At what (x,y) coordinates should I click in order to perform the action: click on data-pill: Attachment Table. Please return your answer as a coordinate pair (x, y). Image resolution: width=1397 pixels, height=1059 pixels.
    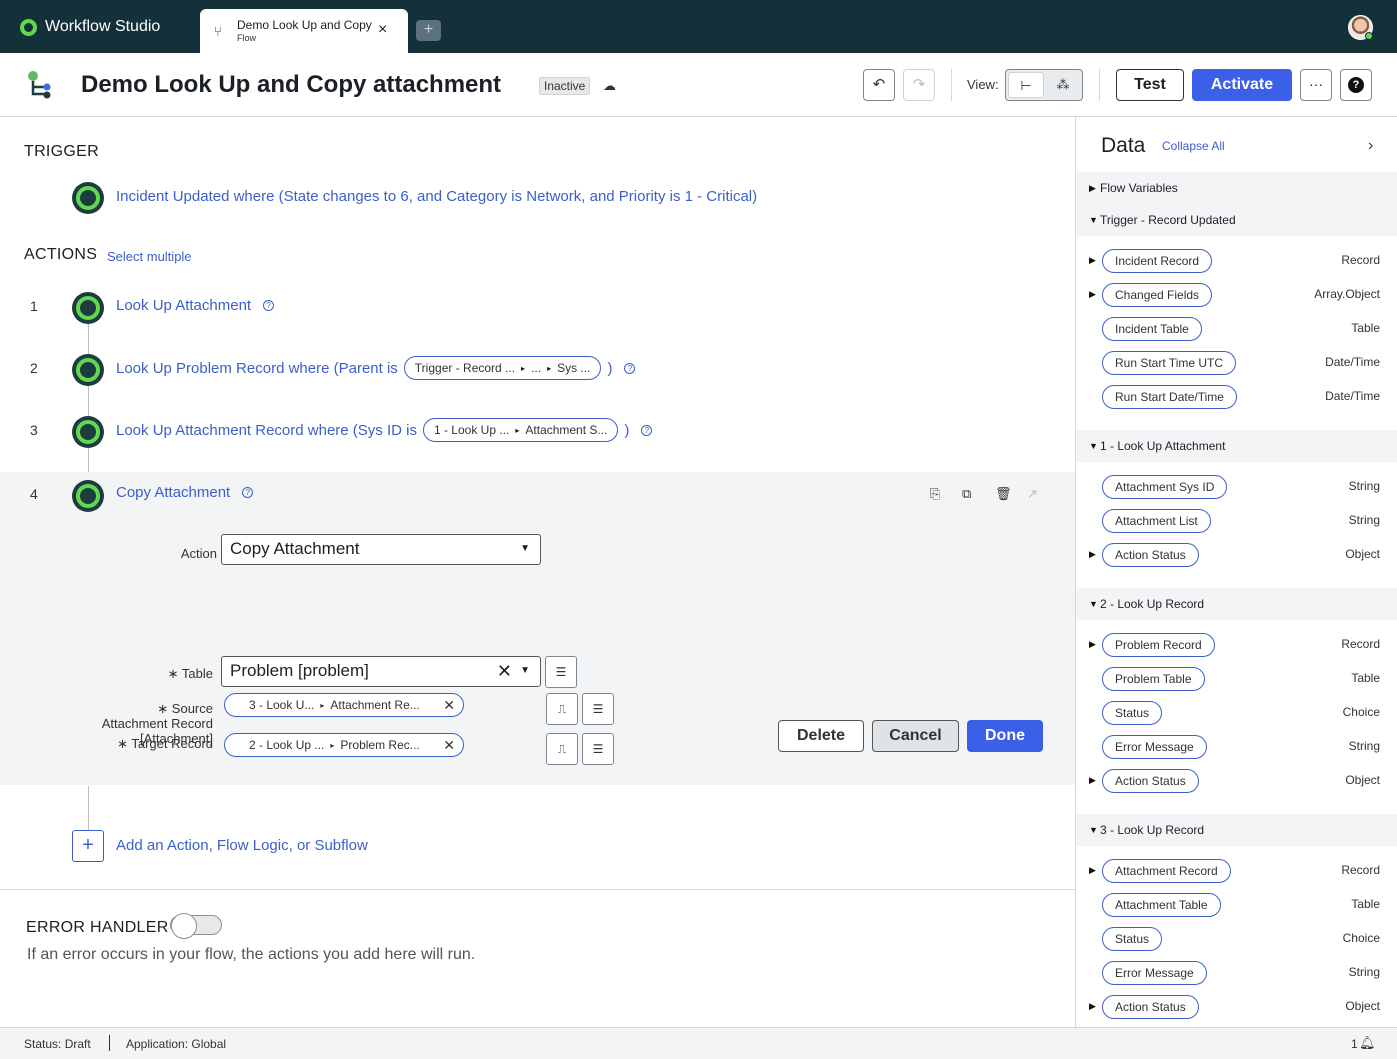
    Looking at the image, I should click on (1161, 905).